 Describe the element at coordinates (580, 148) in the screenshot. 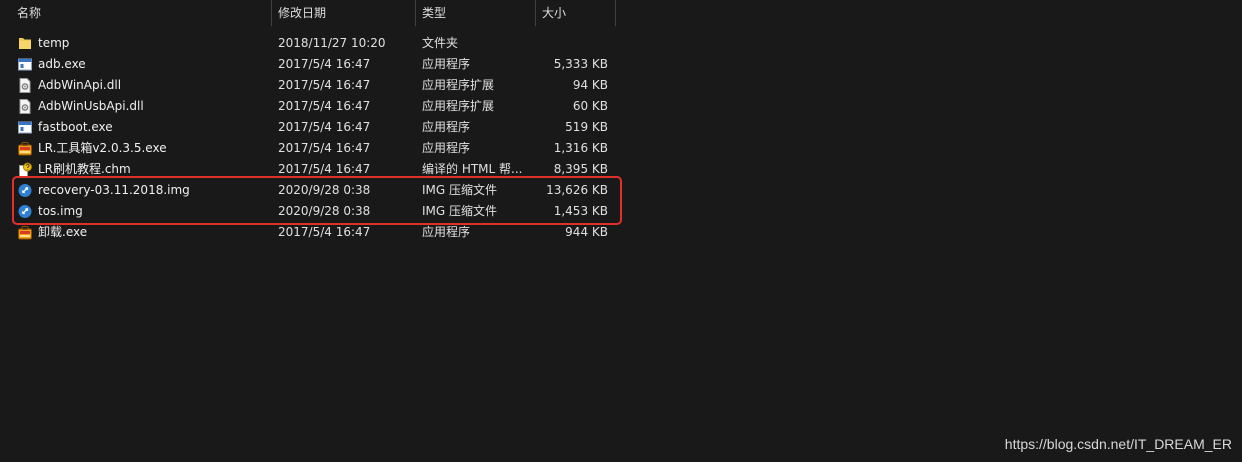

I see `file-size: 1,316 KB` at that location.